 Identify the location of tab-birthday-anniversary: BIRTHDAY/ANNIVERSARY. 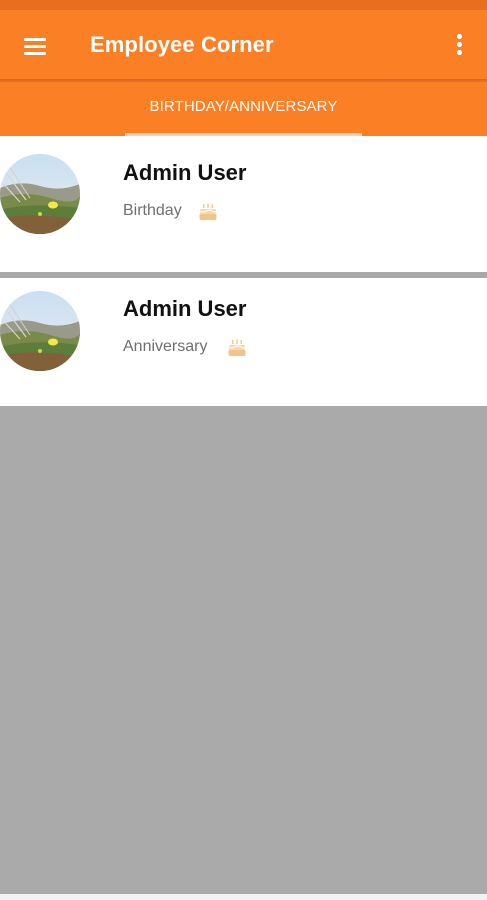
(243, 109).